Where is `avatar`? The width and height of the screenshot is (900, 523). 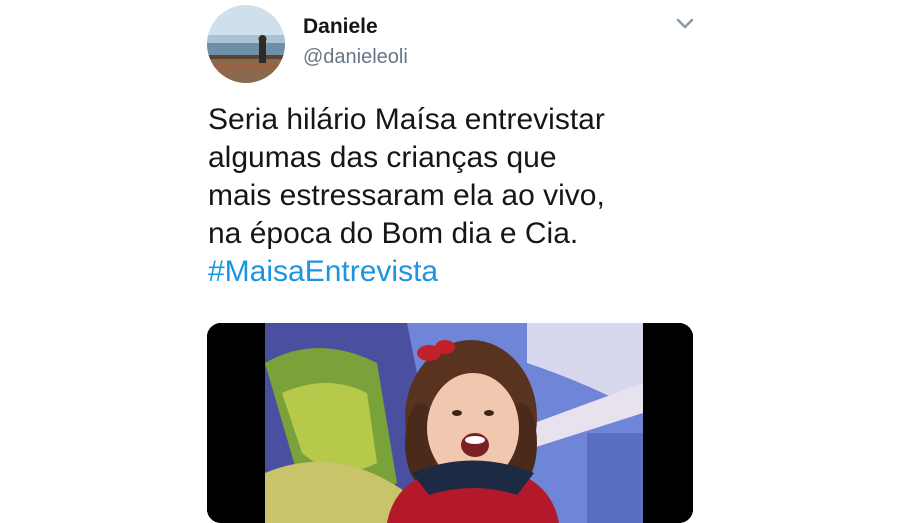 avatar is located at coordinates (246, 44).